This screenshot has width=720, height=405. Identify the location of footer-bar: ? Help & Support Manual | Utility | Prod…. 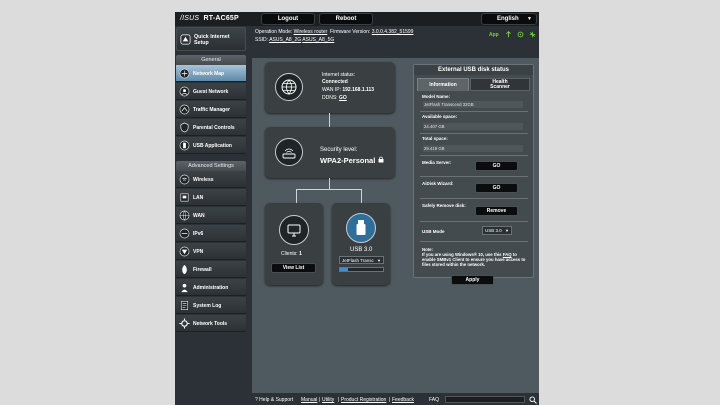
(397, 400).